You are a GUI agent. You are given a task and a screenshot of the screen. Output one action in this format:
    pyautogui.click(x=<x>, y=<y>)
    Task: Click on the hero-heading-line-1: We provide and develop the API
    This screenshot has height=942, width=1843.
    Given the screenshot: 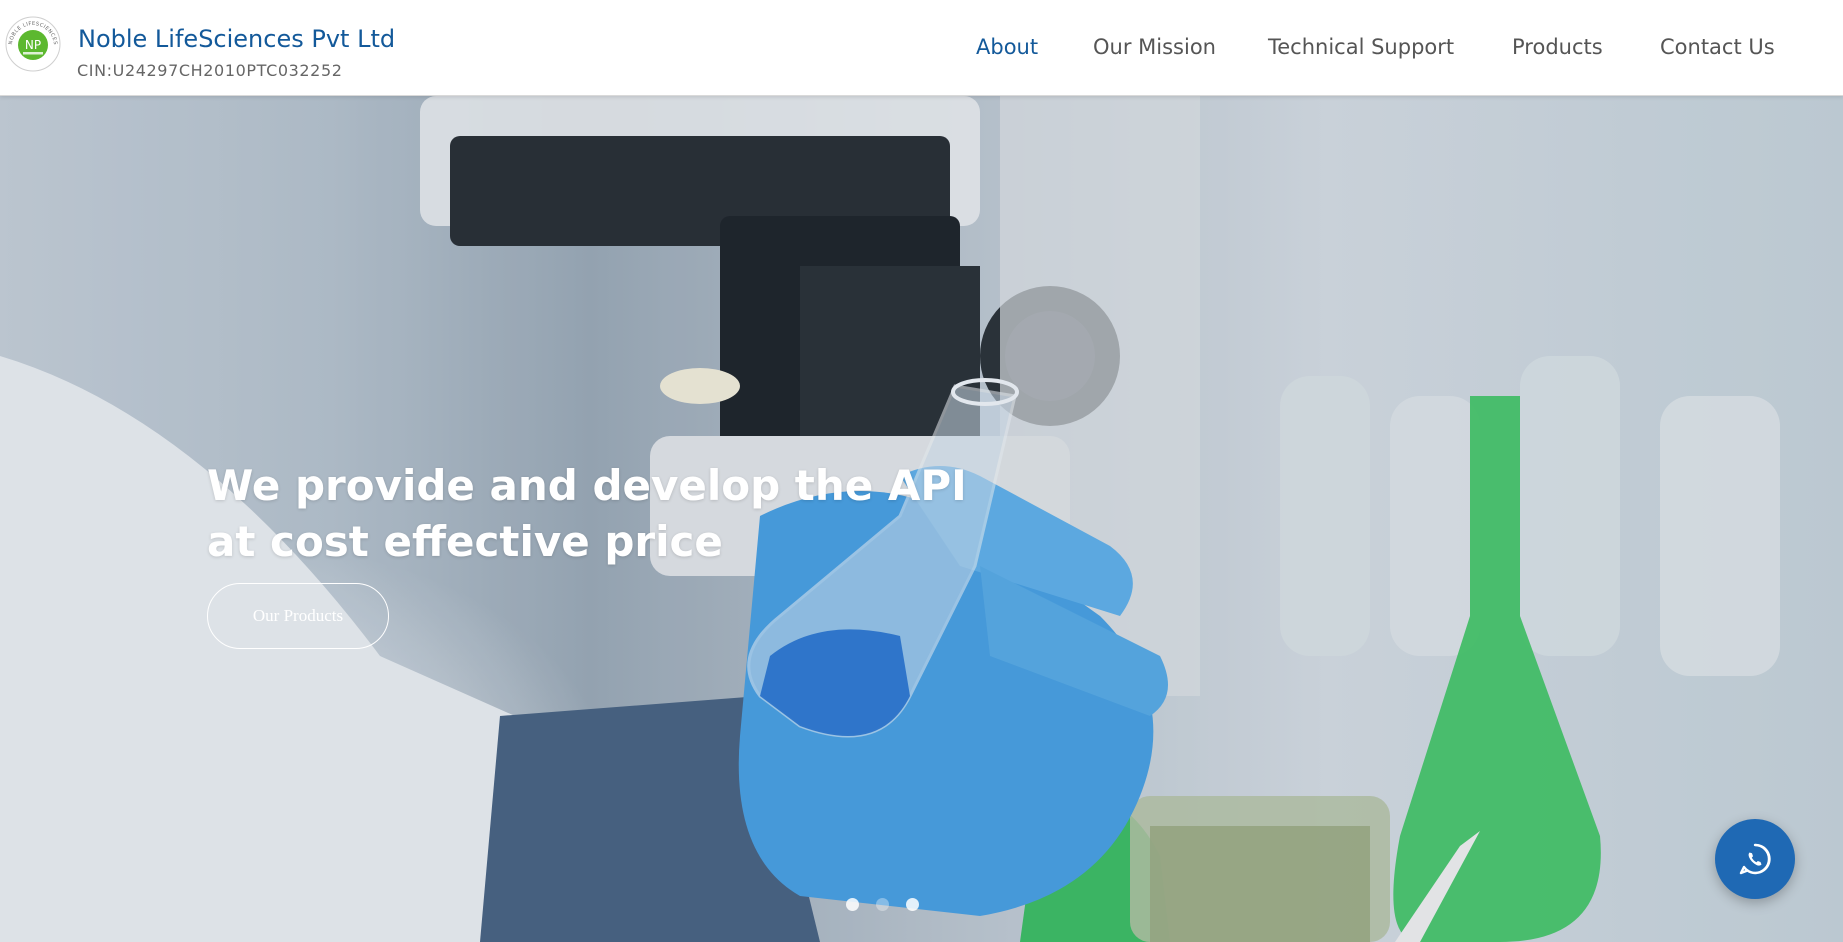 What is the action you would take?
    pyautogui.click(x=587, y=485)
    